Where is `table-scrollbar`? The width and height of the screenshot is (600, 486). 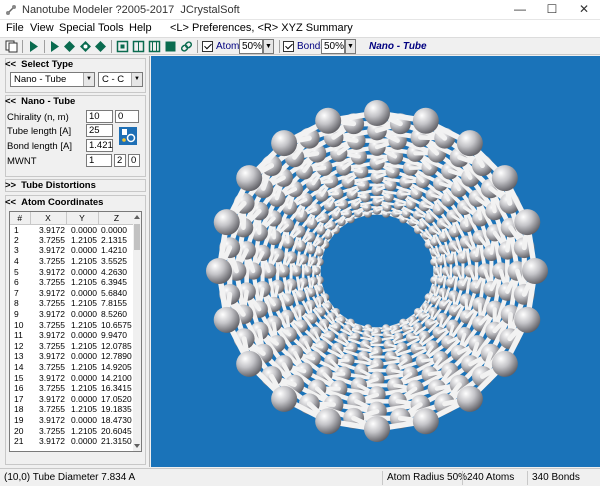
table-scrollbar is located at coordinates (137, 331).